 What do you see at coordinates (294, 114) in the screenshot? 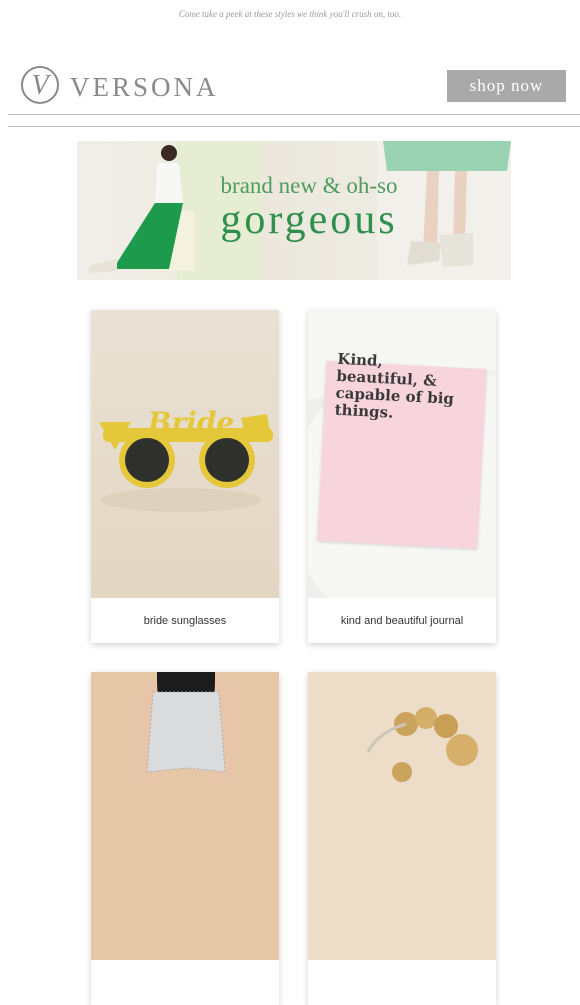
I see `divider-top` at bounding box center [294, 114].